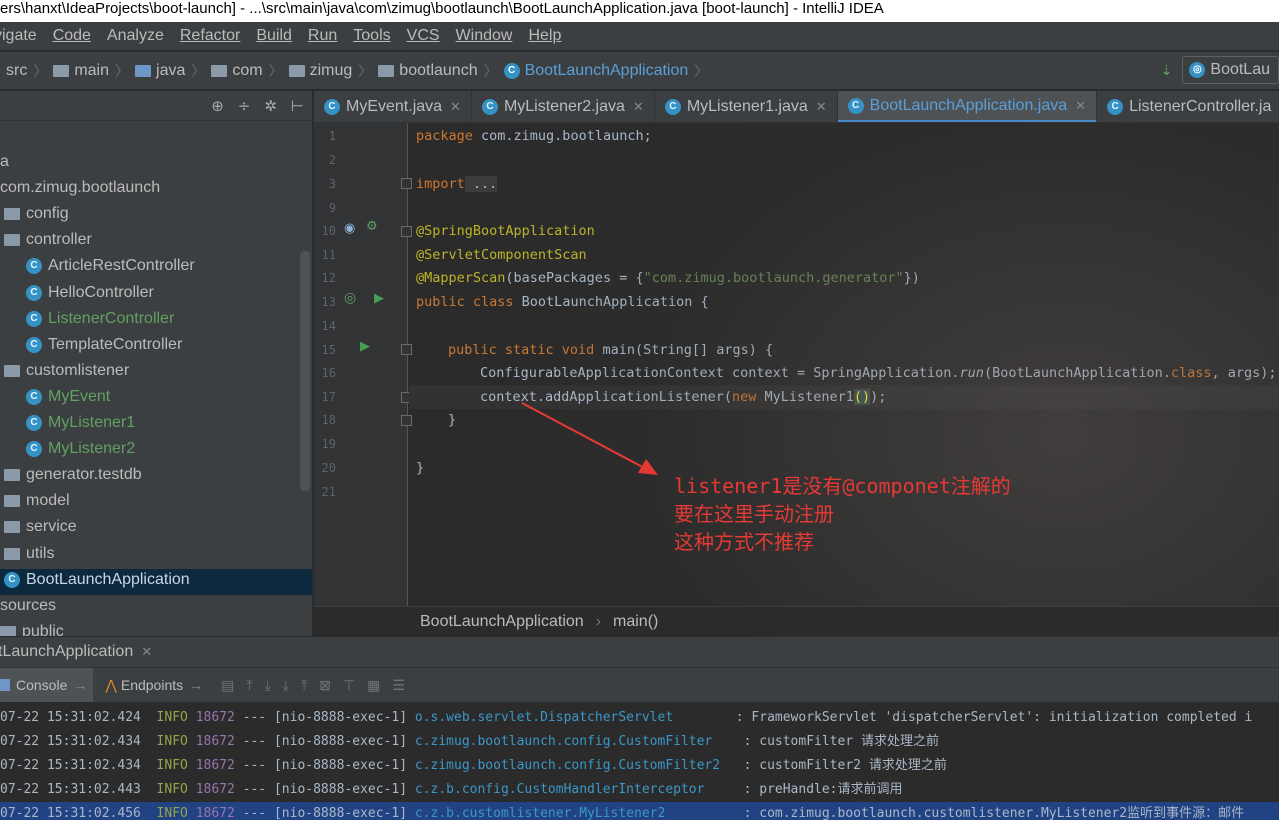 This screenshot has width=1279, height=820. I want to click on breadcrumb-method: main(), so click(635, 622).